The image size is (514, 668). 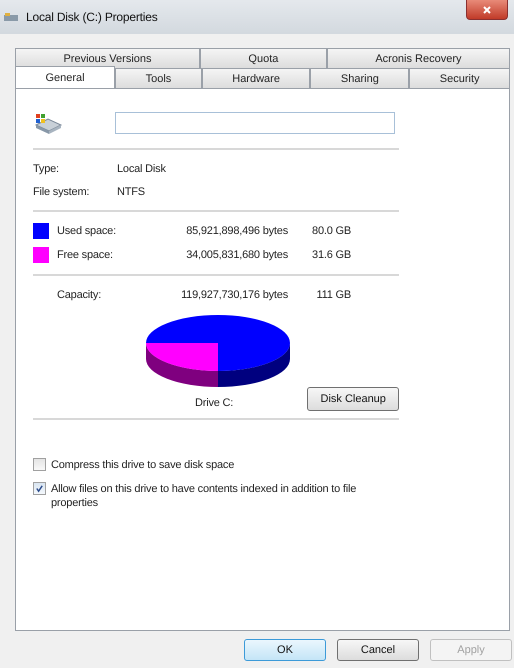 What do you see at coordinates (418, 58) in the screenshot?
I see `tab: Acronis Recovery` at bounding box center [418, 58].